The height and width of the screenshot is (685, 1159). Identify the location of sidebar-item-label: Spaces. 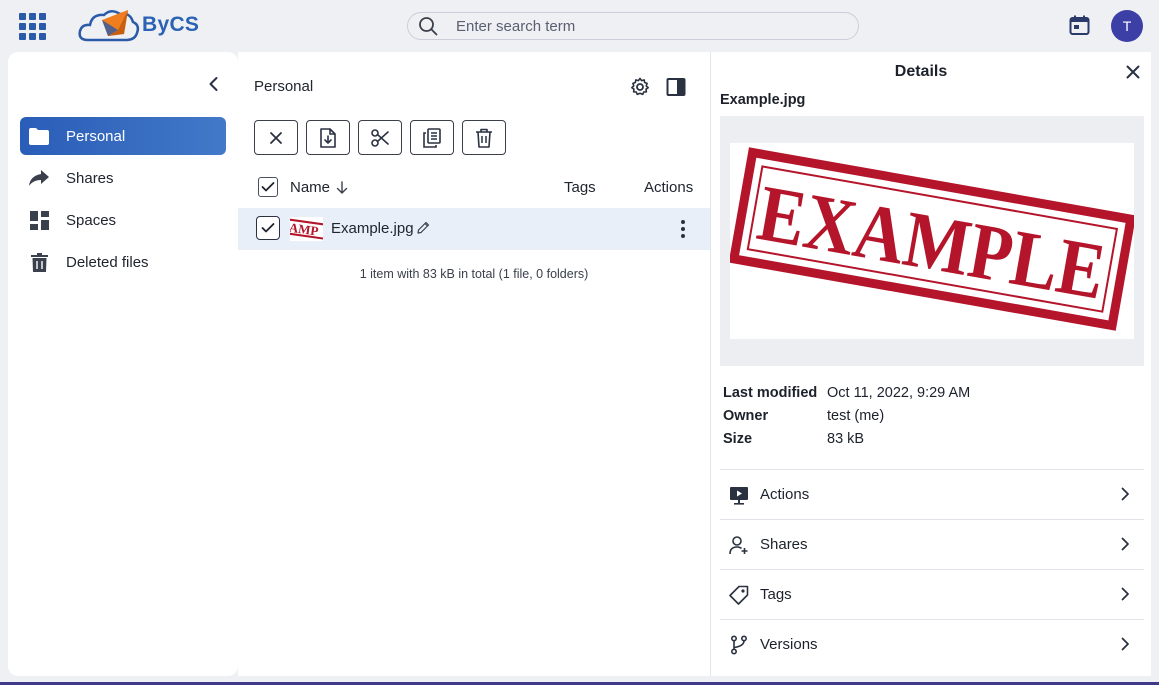
(91, 220).